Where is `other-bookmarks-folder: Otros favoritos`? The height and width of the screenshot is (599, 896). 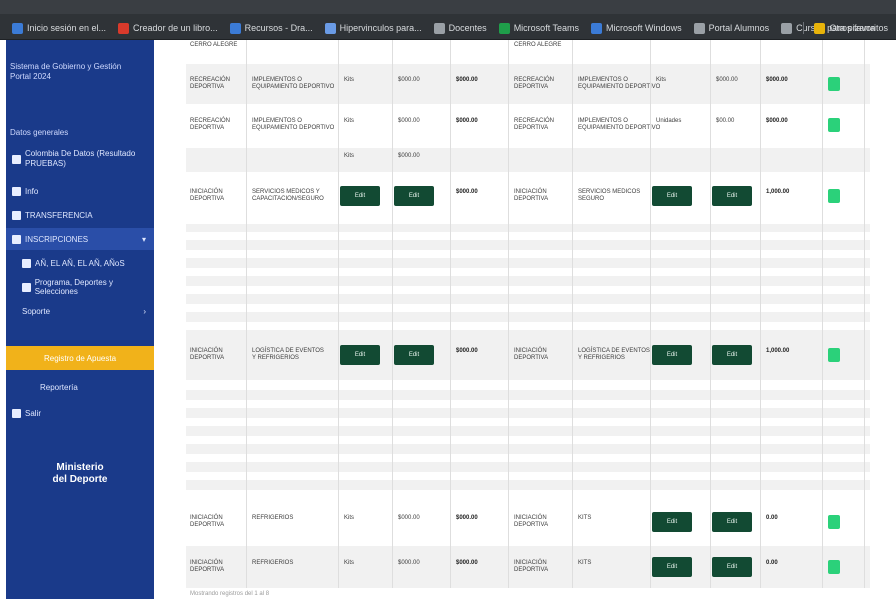 other-bookmarks-folder: Otros favoritos is located at coordinates (851, 28).